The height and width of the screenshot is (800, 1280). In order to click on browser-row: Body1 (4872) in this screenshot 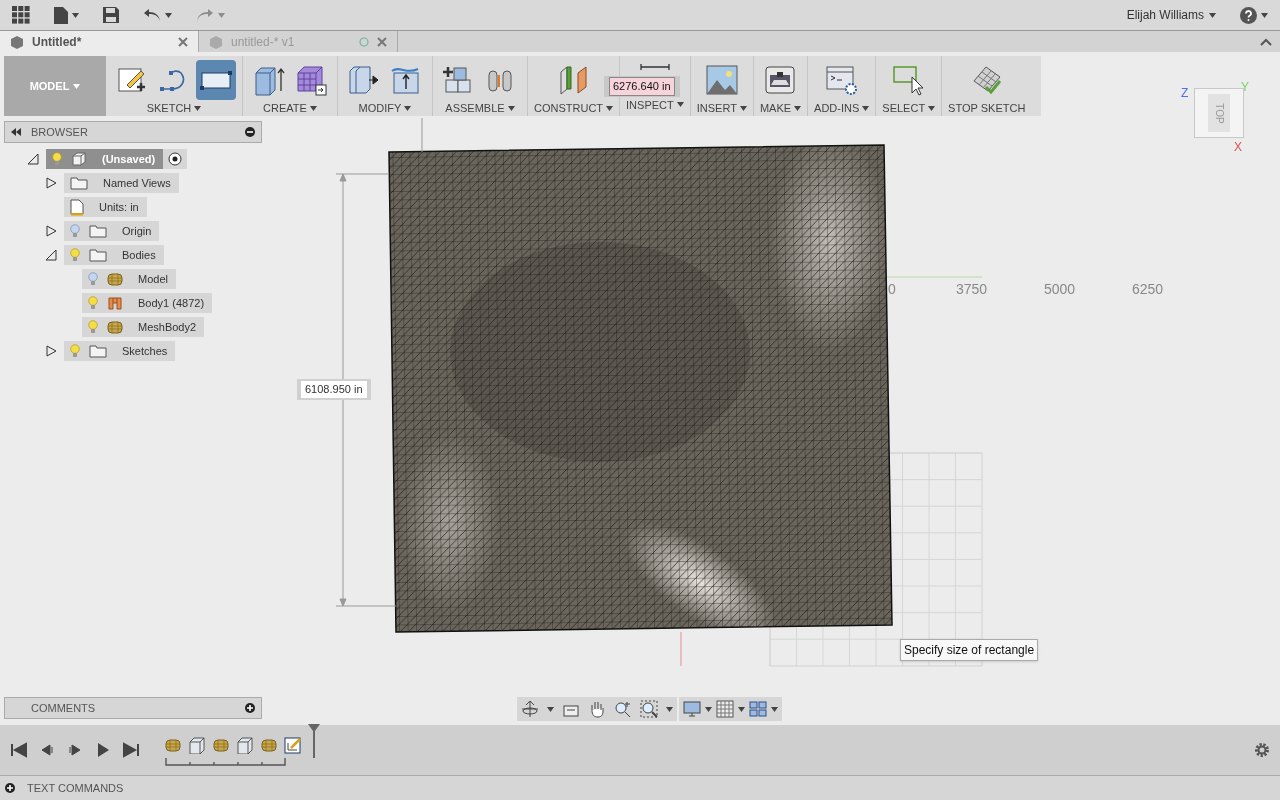, I will do `click(147, 303)`.